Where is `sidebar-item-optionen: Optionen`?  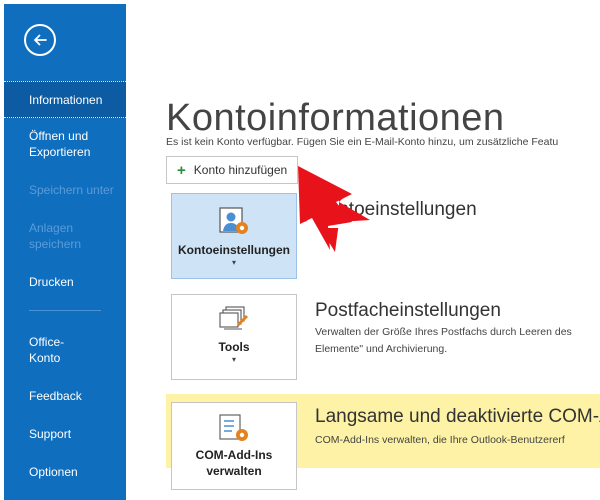 sidebar-item-optionen: Optionen is located at coordinates (65, 472).